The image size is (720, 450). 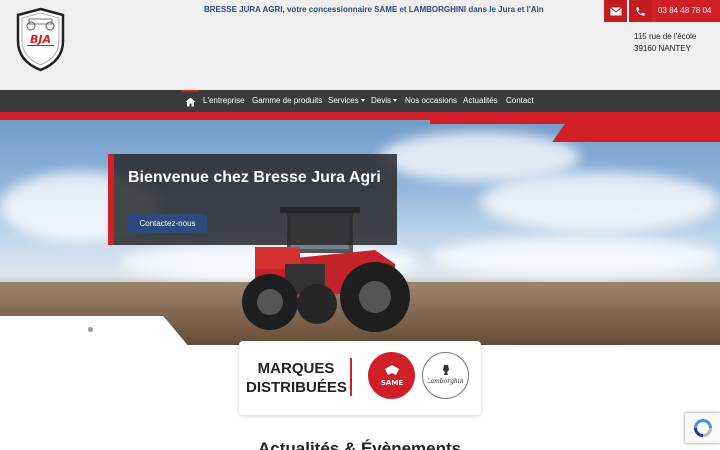 I want to click on slider-dot, so click(x=90, y=329).